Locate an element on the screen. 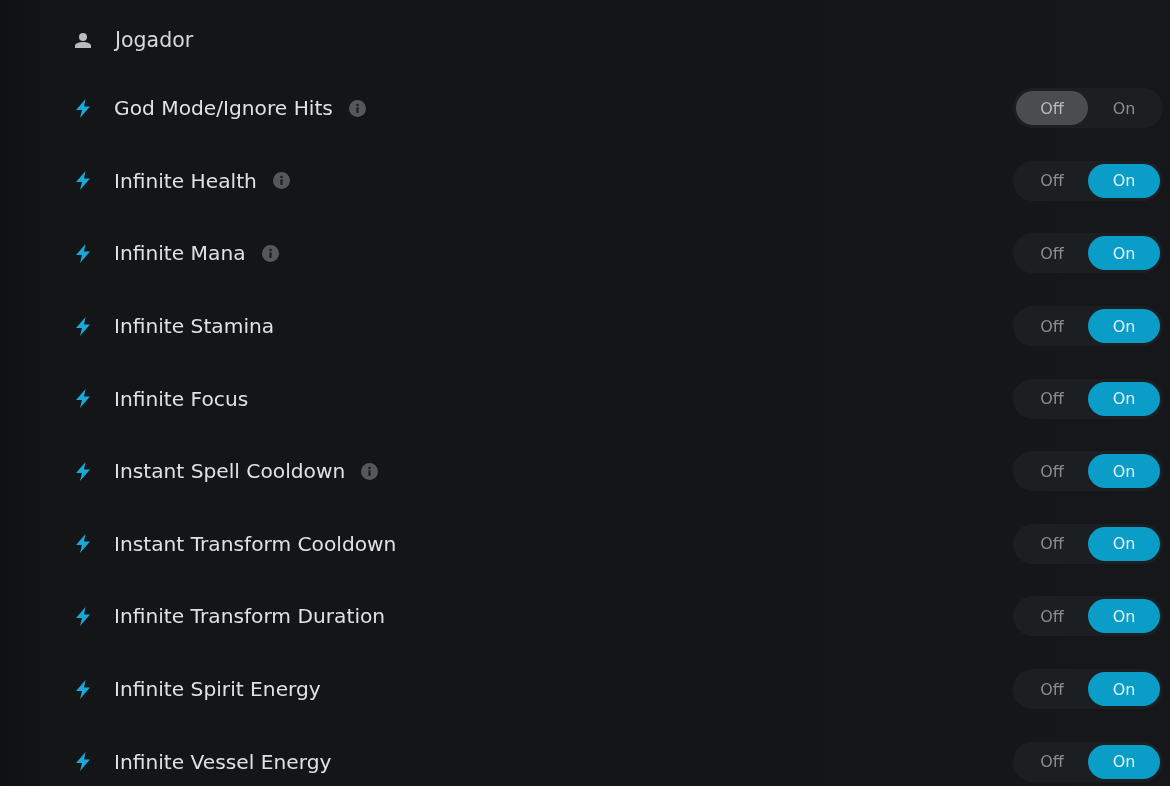 The height and width of the screenshot is (786, 1170). person-icon is located at coordinates (83, 40).